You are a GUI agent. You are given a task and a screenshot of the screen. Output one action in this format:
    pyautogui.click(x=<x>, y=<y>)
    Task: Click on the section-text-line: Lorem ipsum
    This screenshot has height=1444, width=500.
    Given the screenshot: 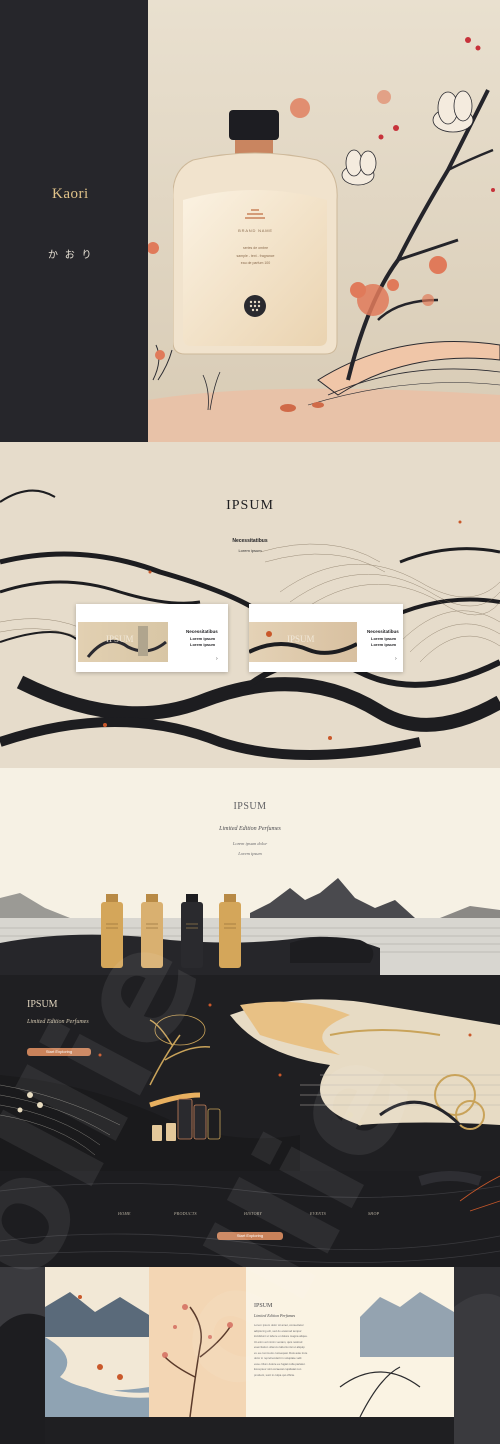 What is the action you would take?
    pyautogui.click(x=250, y=853)
    